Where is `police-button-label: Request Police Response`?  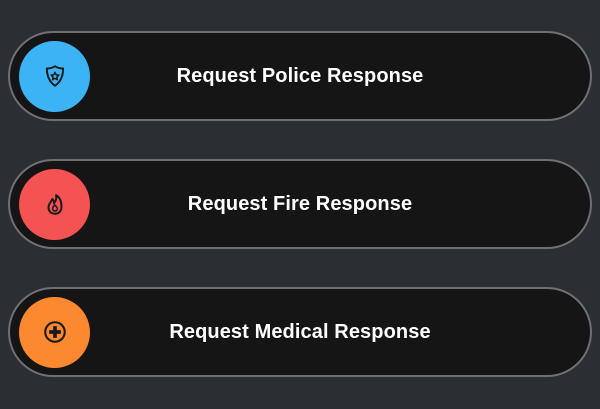
police-button-label: Request Police Response is located at coordinates (300, 75).